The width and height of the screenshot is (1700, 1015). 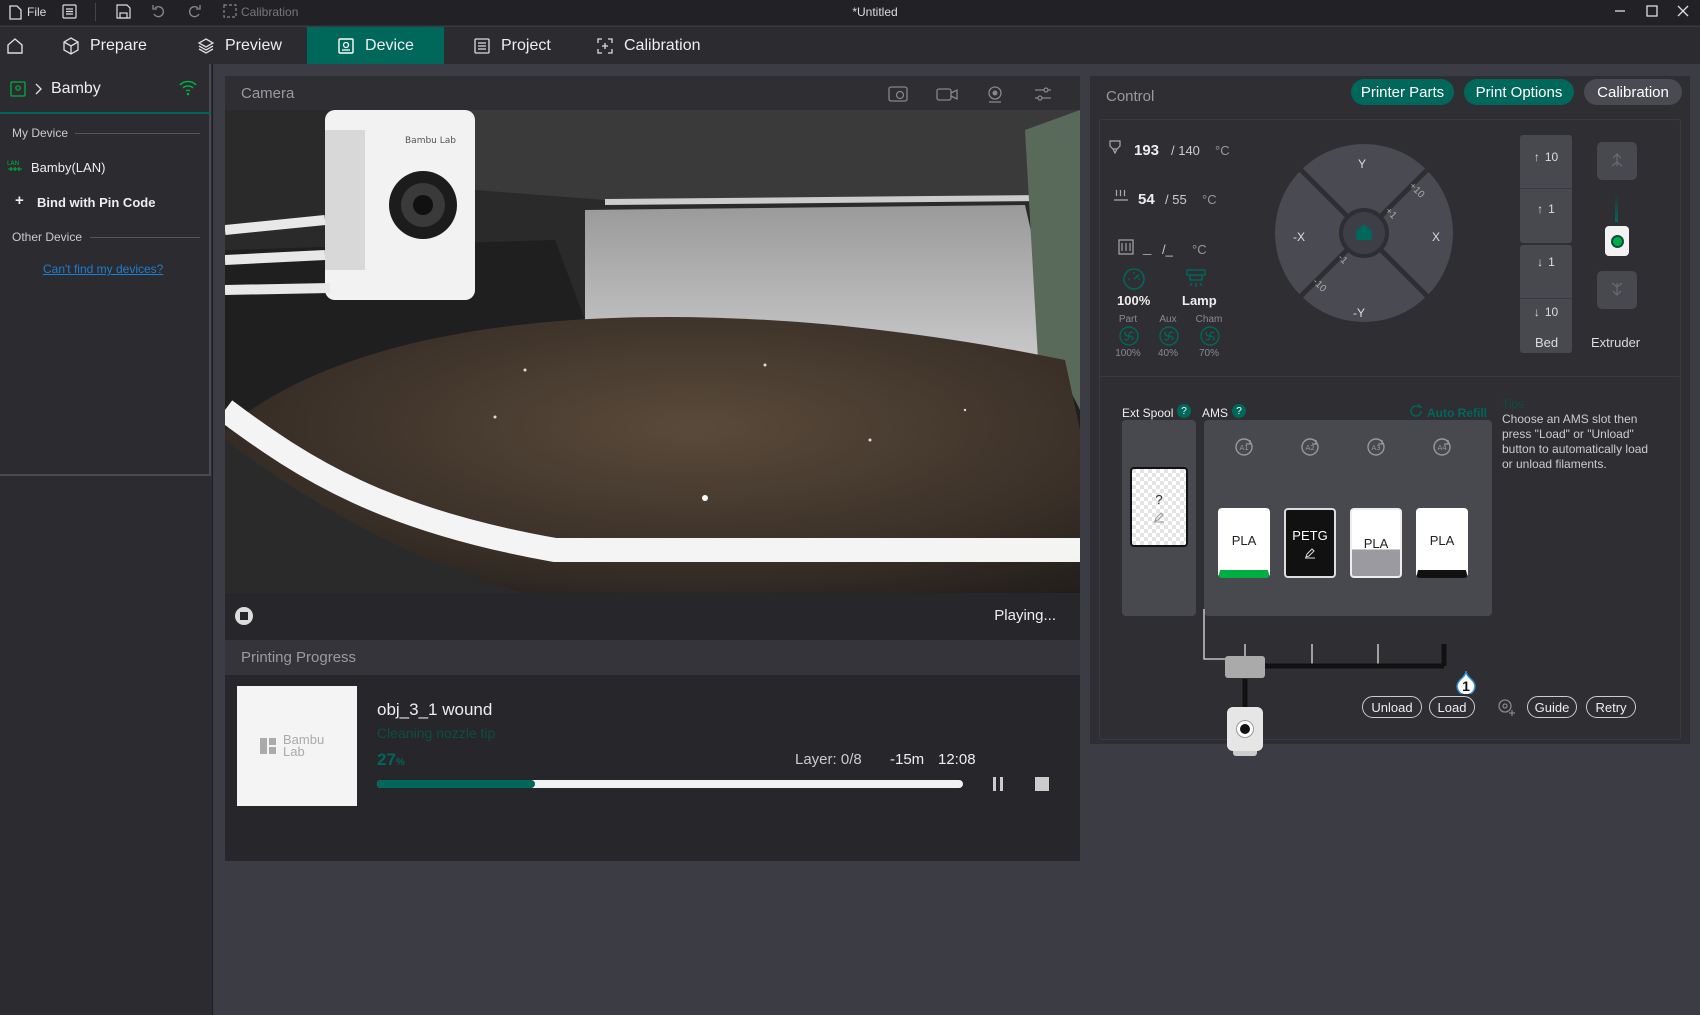 I want to click on xy-jog-pad: Y -Y -X X +10 +1 -1 -10, so click(x=1364, y=233).